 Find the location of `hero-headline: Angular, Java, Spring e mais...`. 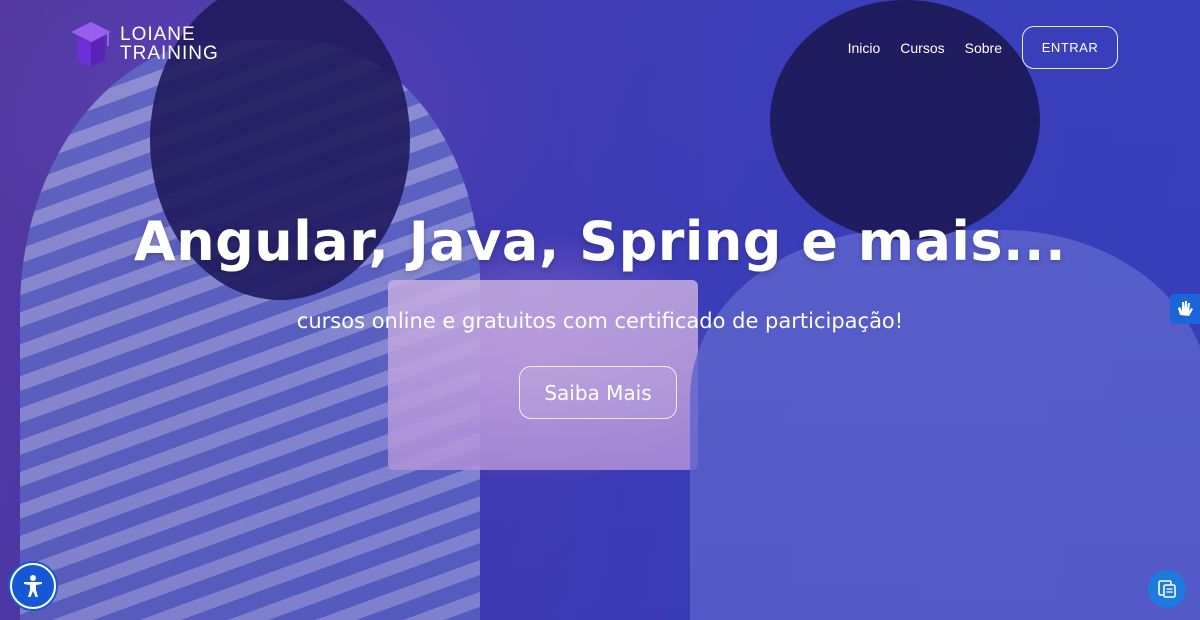

hero-headline: Angular, Java, Spring e mais... is located at coordinates (600, 241).